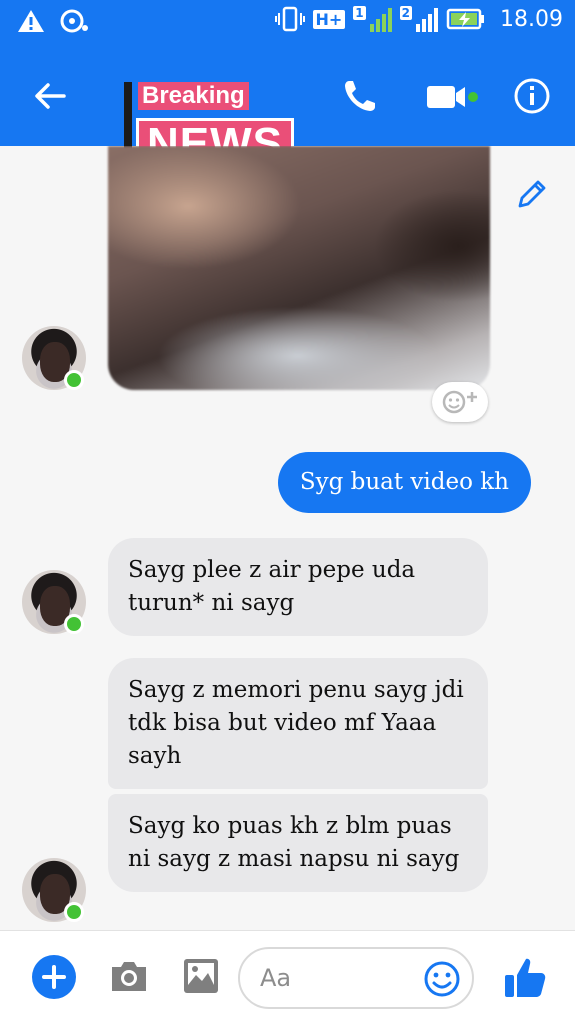  Describe the element at coordinates (201, 976) in the screenshot. I see `gallery-icon` at that location.